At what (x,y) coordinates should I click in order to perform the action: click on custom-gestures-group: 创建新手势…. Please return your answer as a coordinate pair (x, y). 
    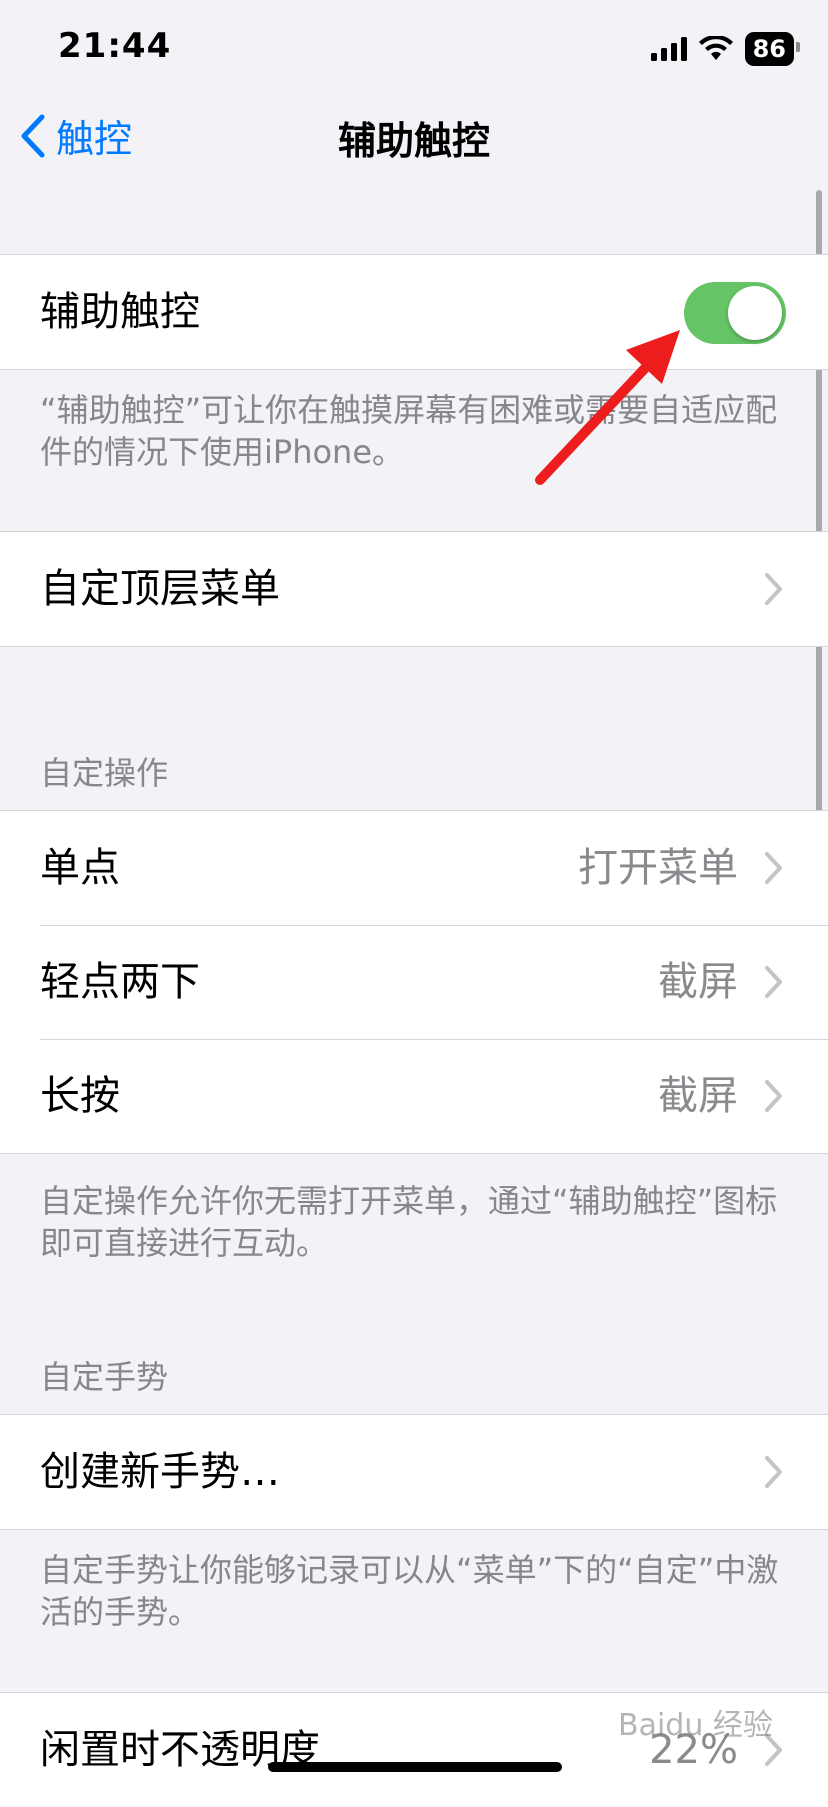
    Looking at the image, I should click on (414, 1472).